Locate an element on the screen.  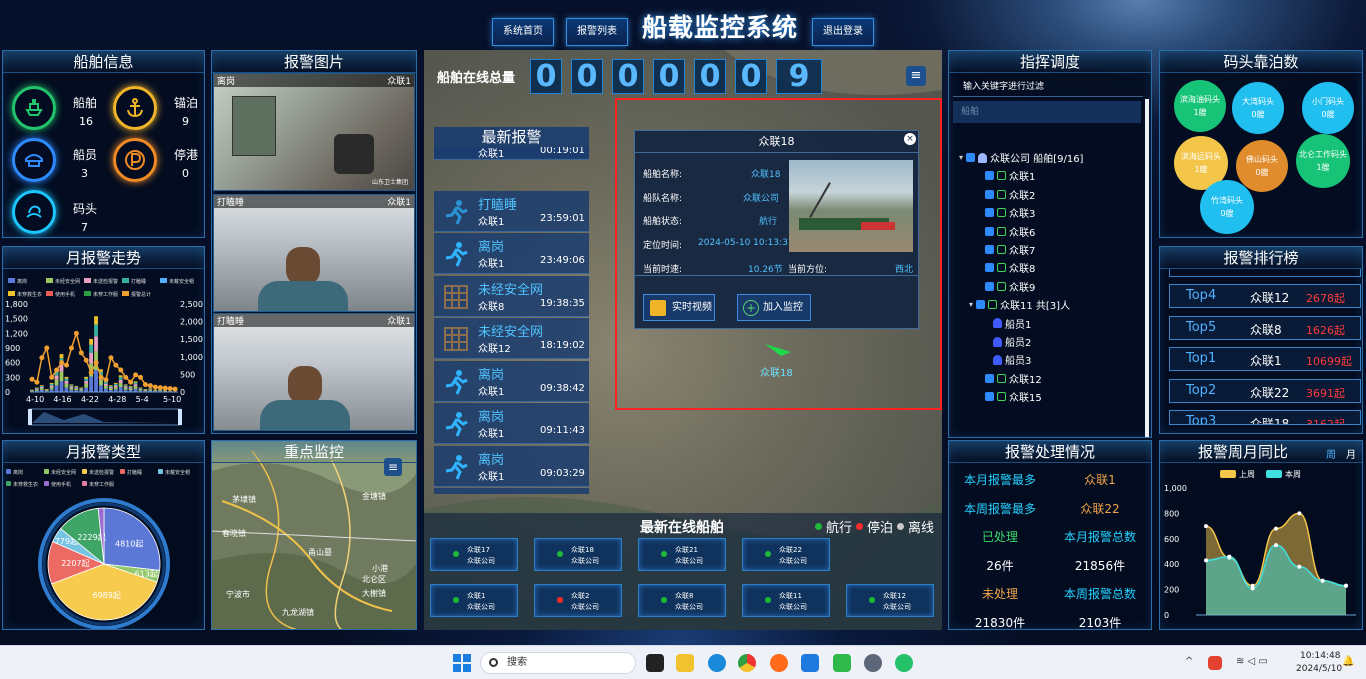
berth-bubble: 滨海油码头 1艘 is located at coordinates (1200, 106).